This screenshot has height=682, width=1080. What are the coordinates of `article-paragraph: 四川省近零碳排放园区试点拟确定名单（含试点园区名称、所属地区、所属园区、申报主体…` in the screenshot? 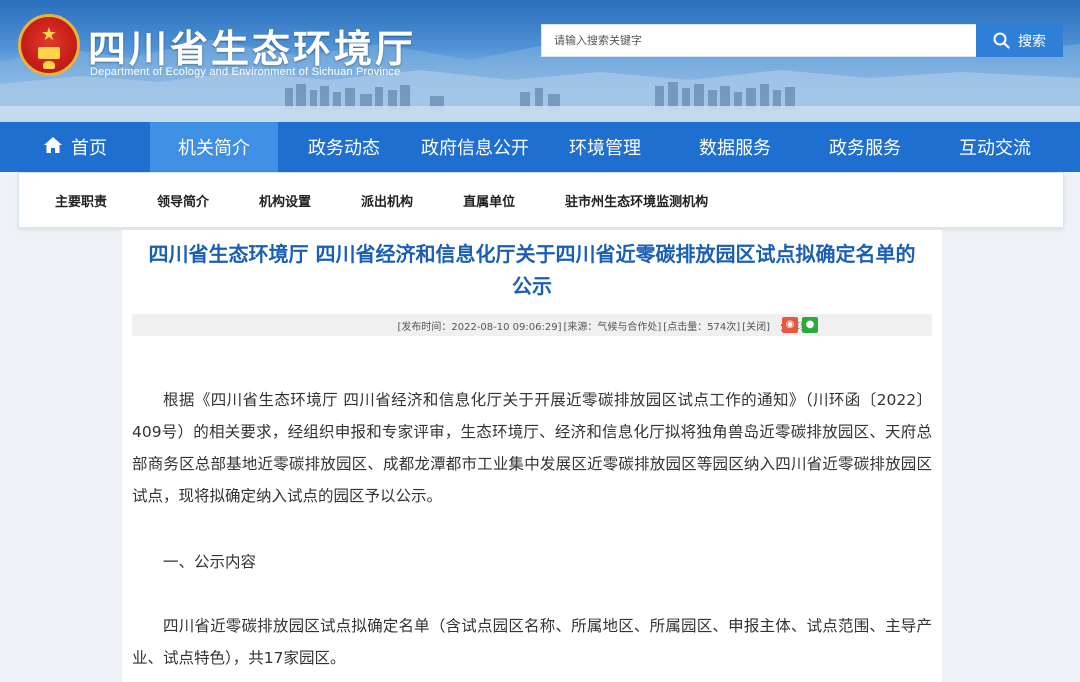 It's located at (532, 642).